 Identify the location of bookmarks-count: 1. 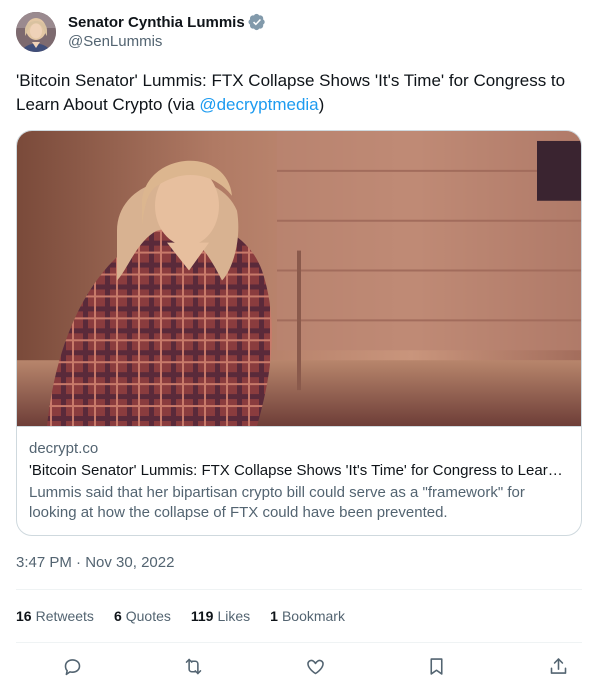
(274, 616).